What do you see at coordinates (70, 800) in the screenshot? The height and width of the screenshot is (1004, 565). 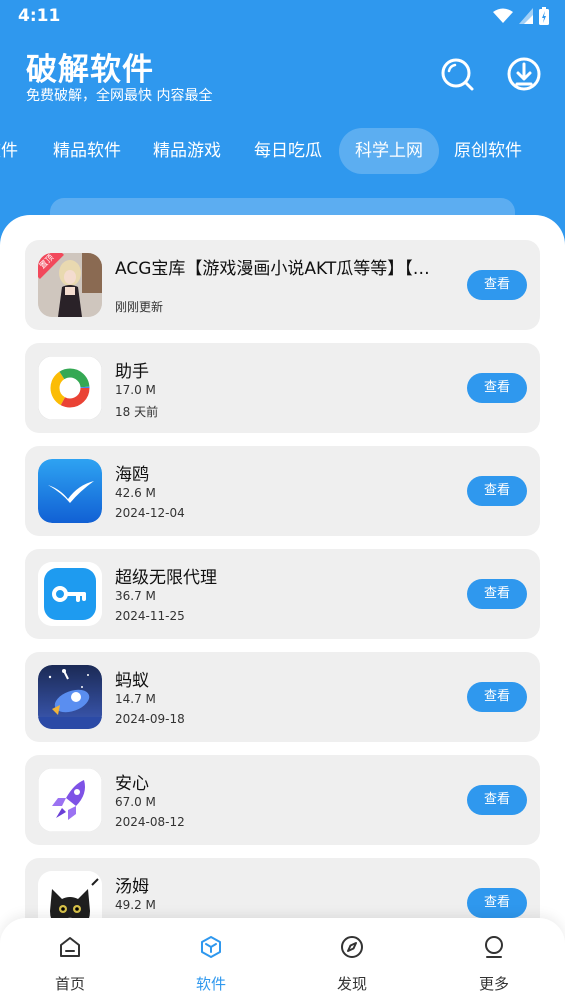 I see `app-icon-rocket` at bounding box center [70, 800].